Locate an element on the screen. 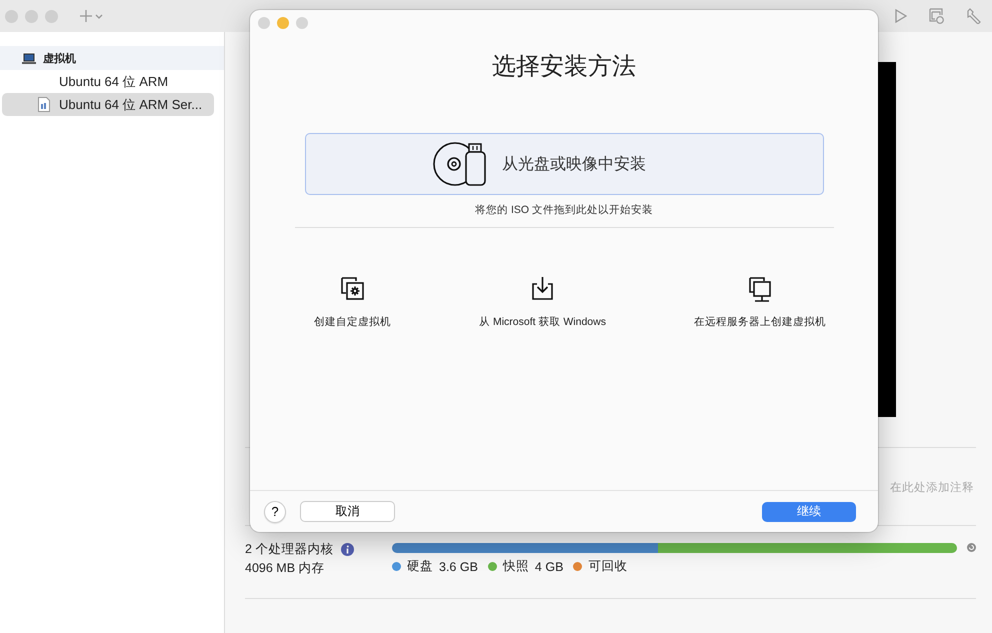 Image resolution: width=992 pixels, height=633 pixels. option-label: 创建自定虚拟机 is located at coordinates (352, 322).